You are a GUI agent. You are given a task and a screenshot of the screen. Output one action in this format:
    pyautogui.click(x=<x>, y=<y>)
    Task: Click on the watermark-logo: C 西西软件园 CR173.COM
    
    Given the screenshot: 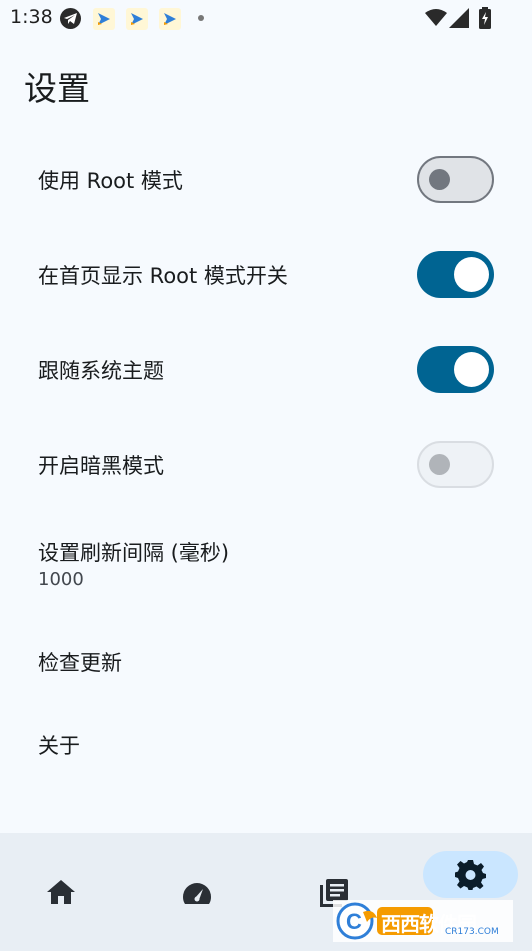 What is the action you would take?
    pyautogui.click(x=423, y=921)
    